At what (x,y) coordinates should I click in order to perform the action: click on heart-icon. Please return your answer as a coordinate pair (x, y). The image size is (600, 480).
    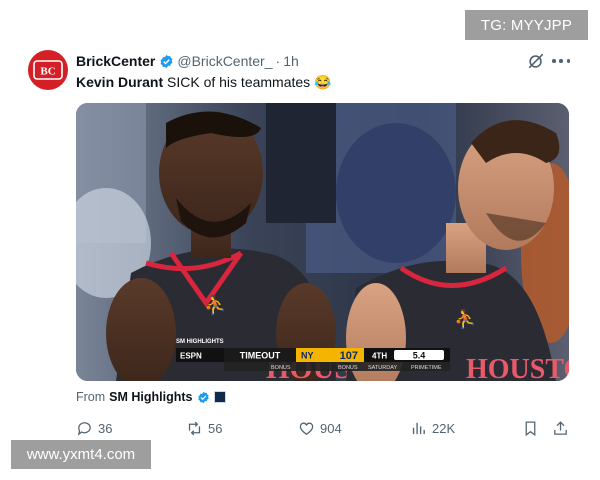
    Looking at the image, I should click on (306, 428).